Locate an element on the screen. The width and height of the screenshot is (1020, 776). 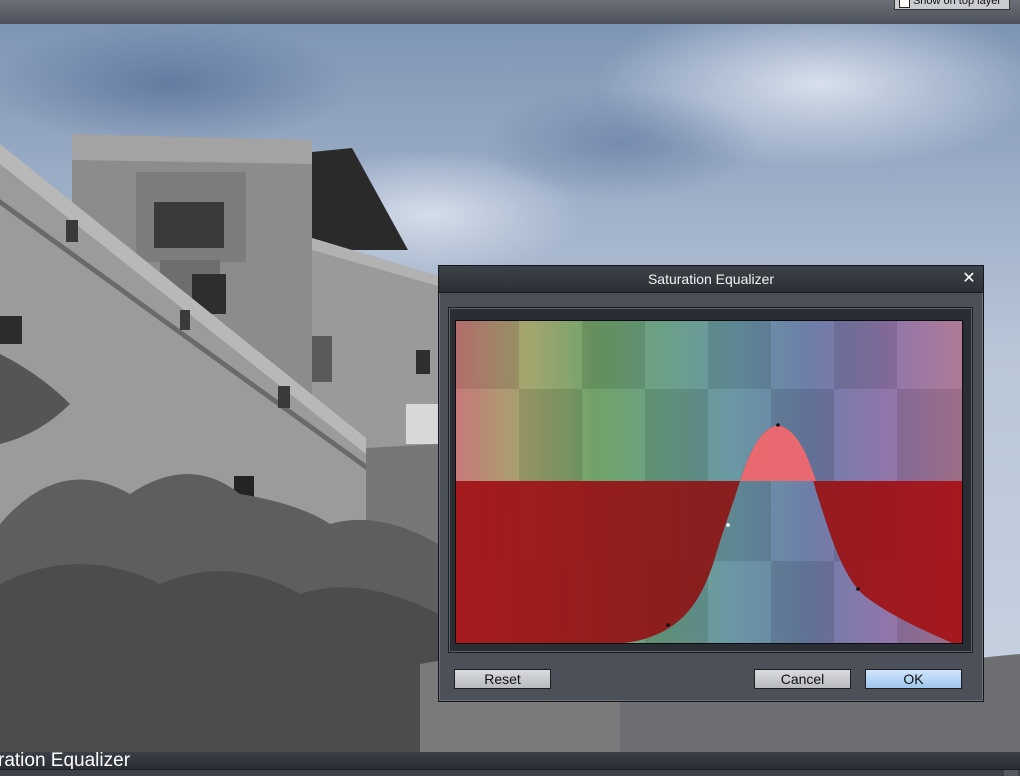
top-toolbar: Show on top layer is located at coordinates (510, 12).